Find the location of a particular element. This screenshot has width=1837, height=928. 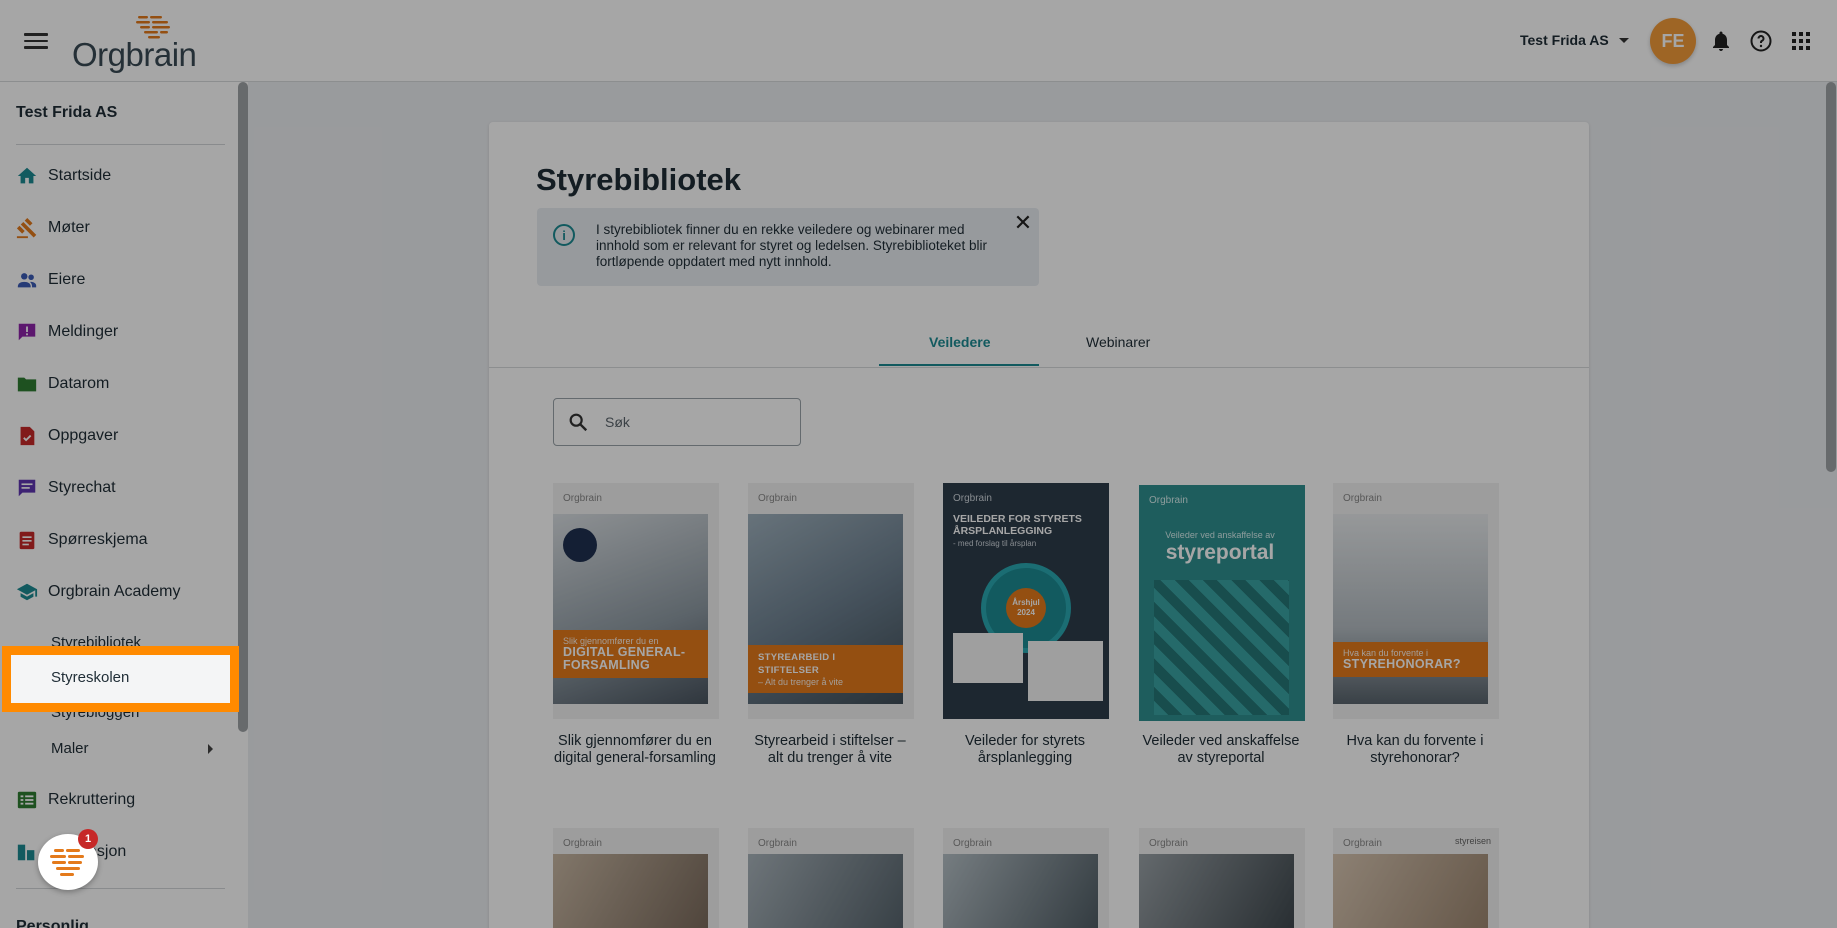

info-icon: i is located at coordinates (564, 235).